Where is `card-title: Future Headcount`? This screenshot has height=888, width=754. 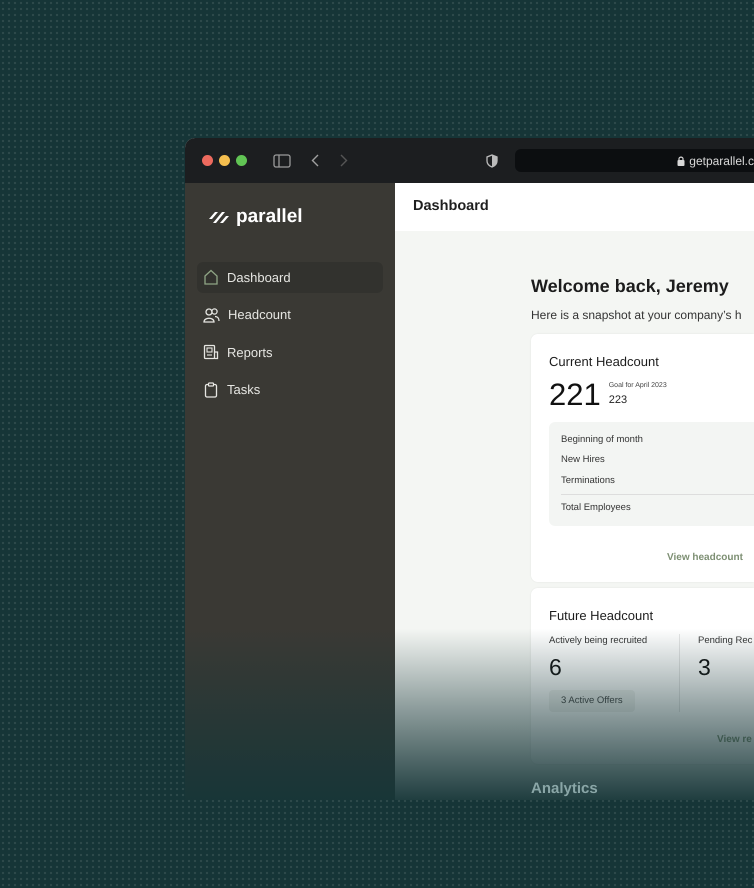 card-title: Future Headcount is located at coordinates (601, 616).